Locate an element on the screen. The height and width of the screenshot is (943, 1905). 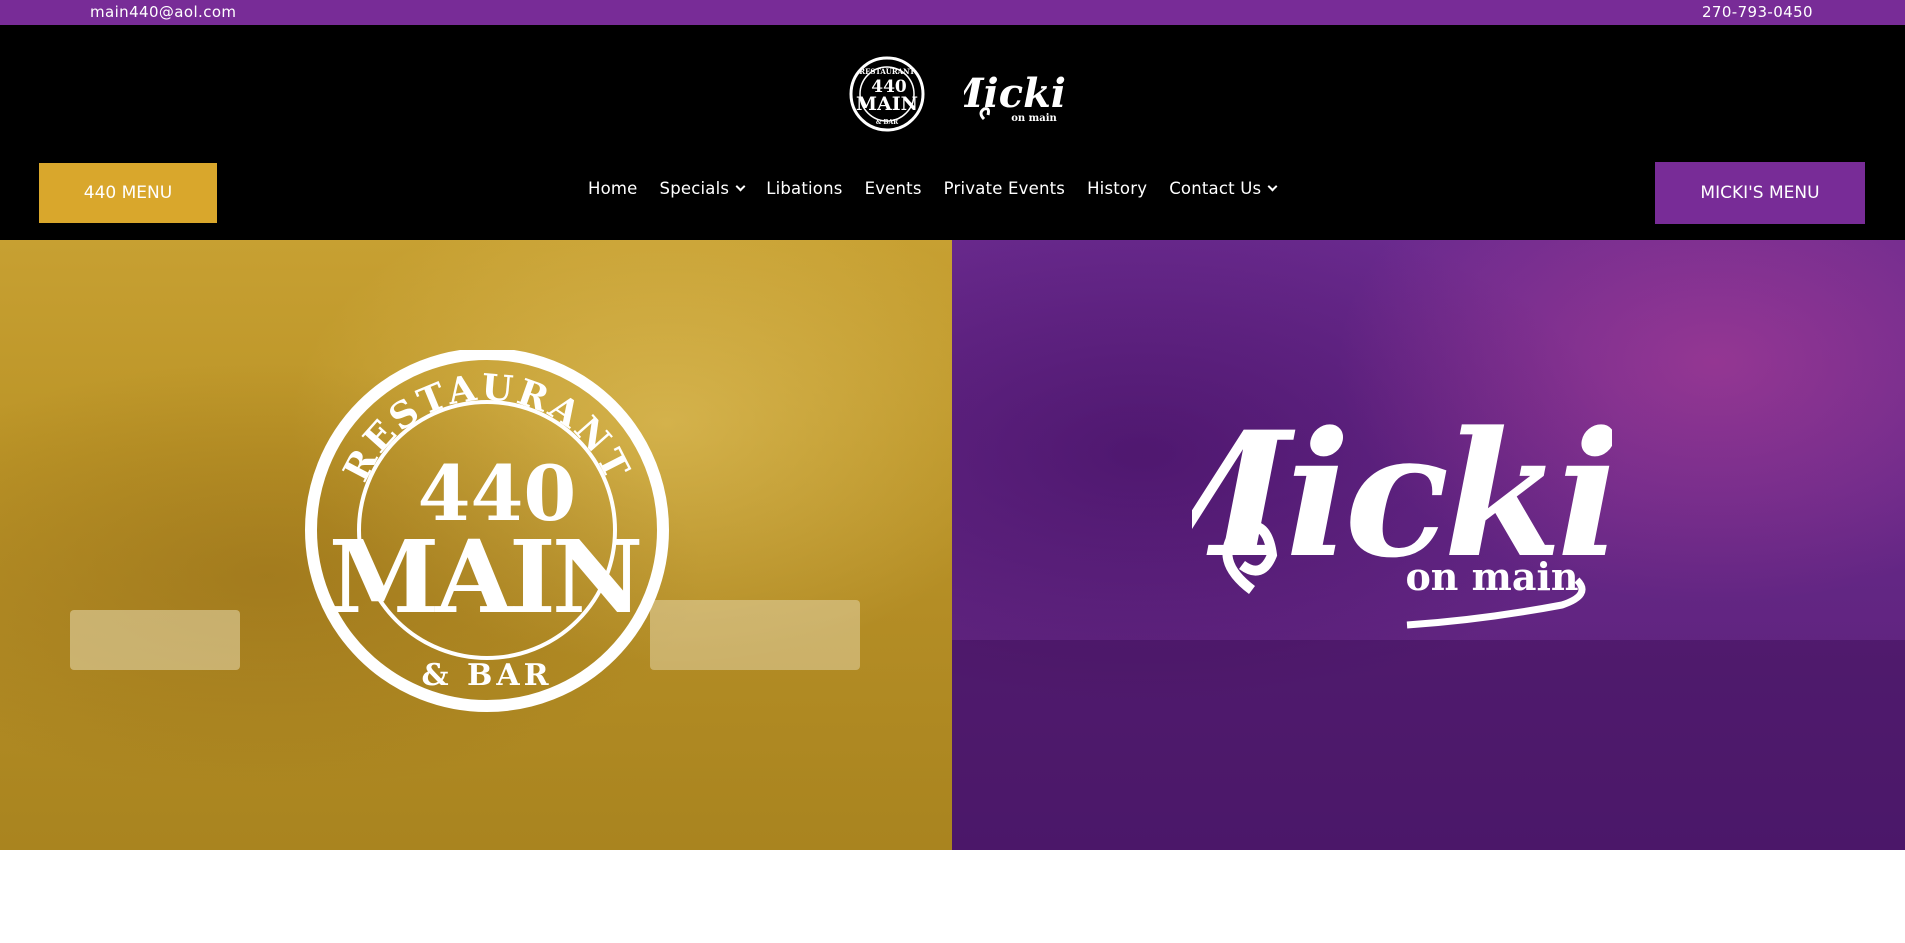
mickis-logo-name: Micki's is located at coordinates (1016, 93).